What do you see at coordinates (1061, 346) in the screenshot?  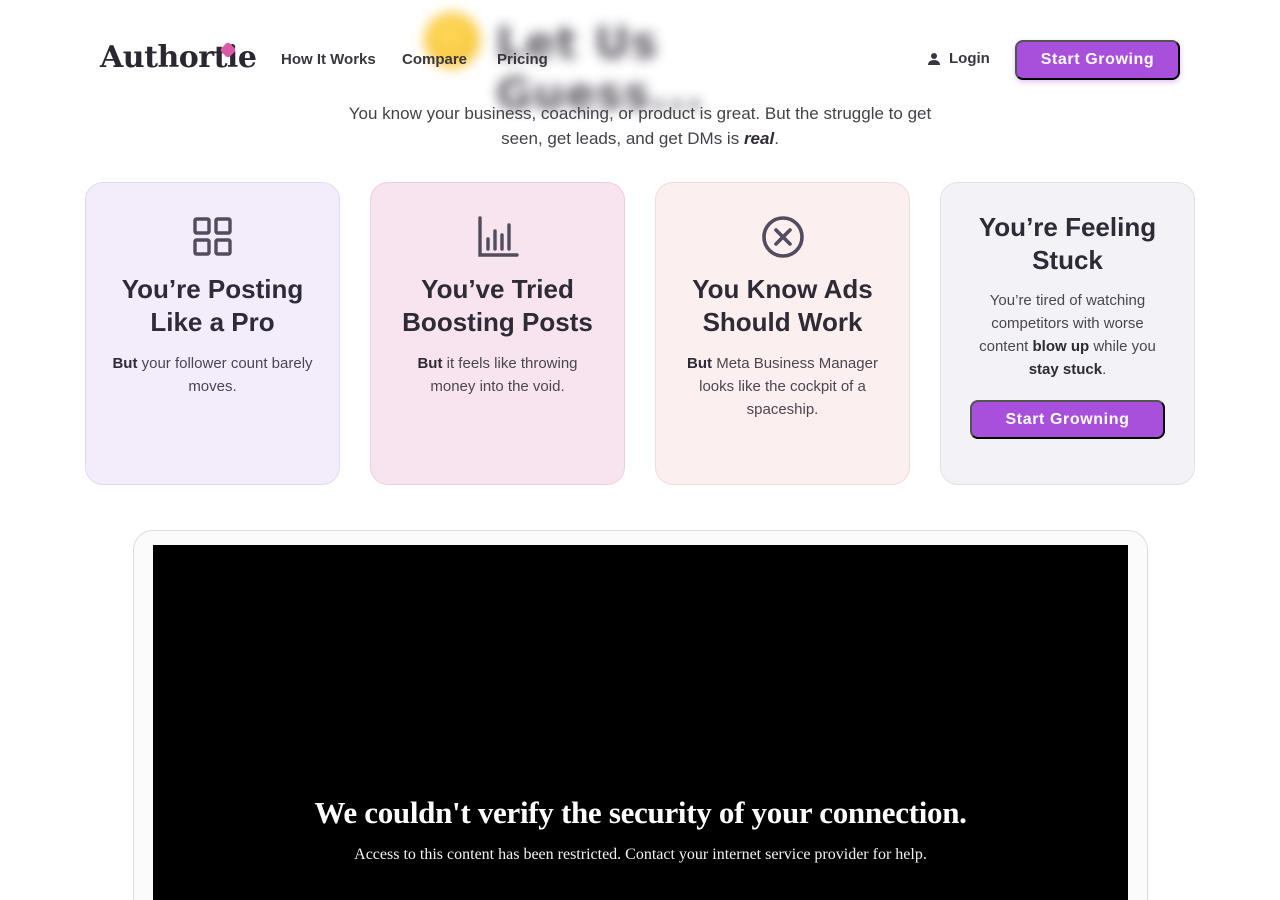 I see `card-emphasis: blow up` at bounding box center [1061, 346].